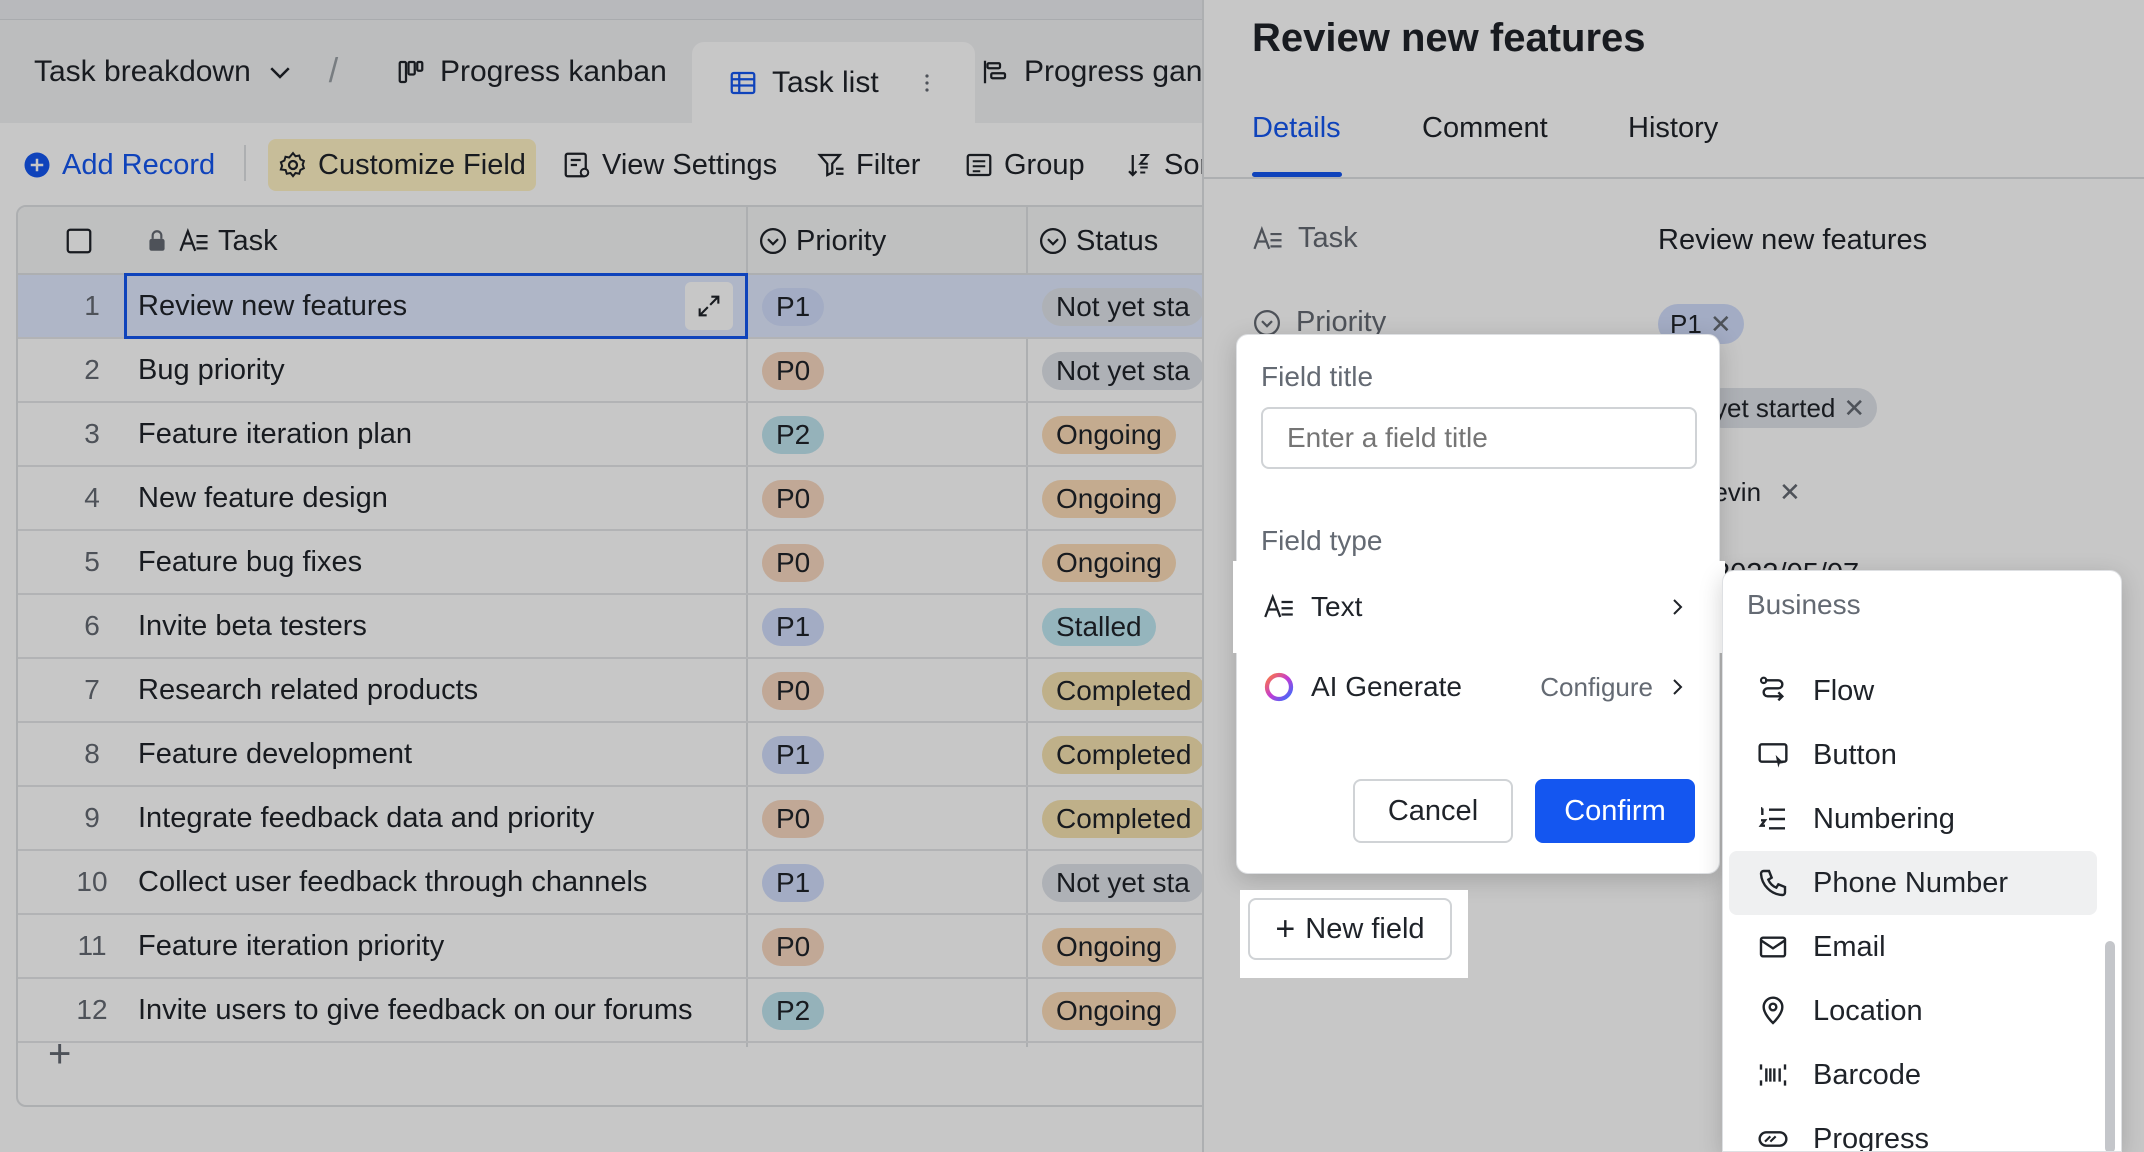  What do you see at coordinates (291, 946) in the screenshot?
I see `task-cell: Feature iteration priority` at bounding box center [291, 946].